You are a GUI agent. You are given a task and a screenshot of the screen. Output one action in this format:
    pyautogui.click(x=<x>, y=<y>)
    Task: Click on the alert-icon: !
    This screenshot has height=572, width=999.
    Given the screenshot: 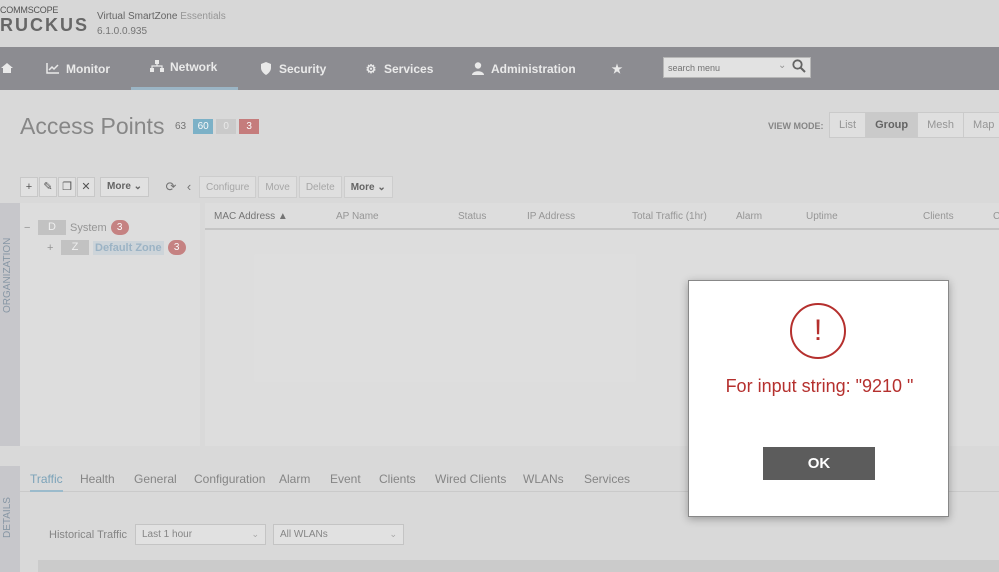 What is the action you would take?
    pyautogui.click(x=818, y=331)
    